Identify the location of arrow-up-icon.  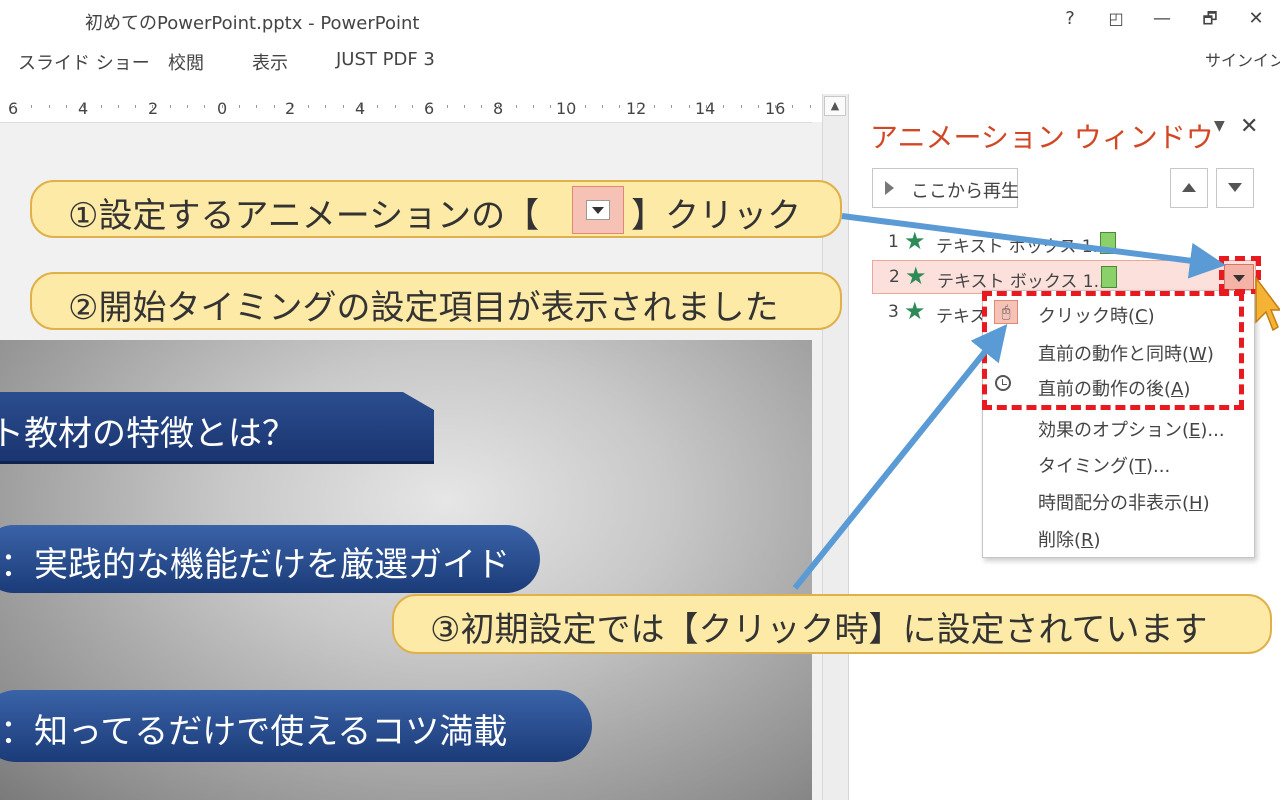
(1189, 187).